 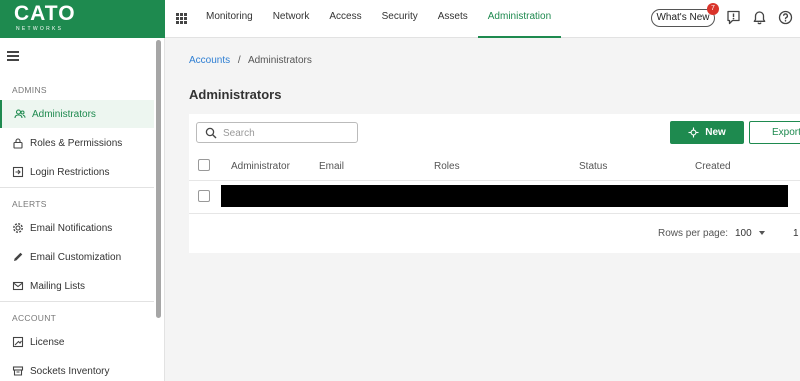 I want to click on logo-wordmark: CATO, so click(x=45, y=13).